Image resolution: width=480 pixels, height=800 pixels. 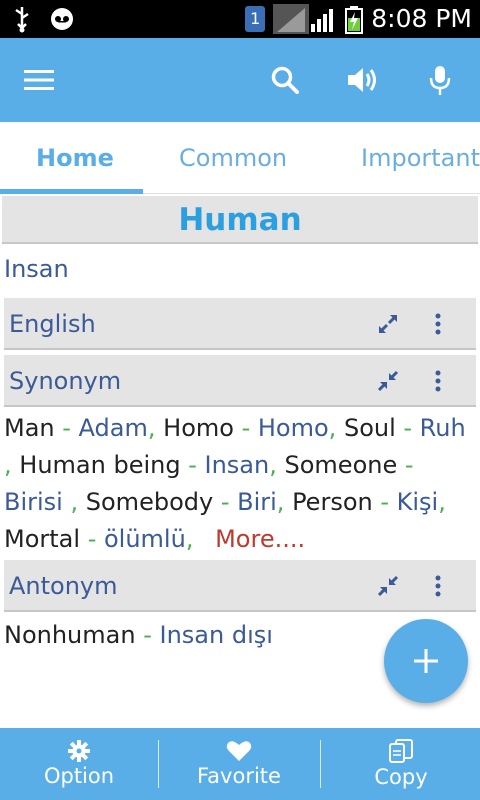 I want to click on tab-important: Important, so click(x=420, y=158).